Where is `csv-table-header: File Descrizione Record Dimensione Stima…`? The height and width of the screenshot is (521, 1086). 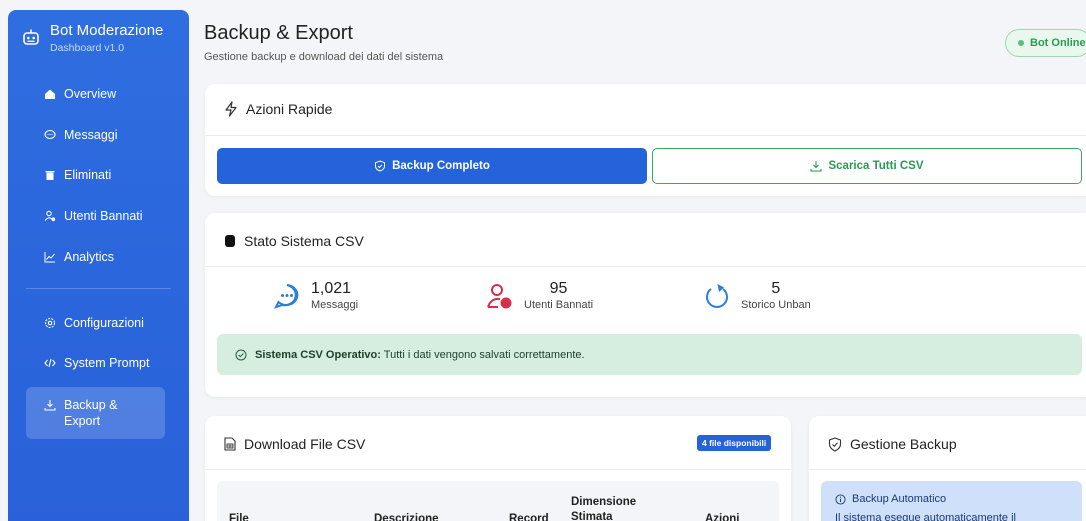 csv-table-header: File Descrizione Record Dimensione Stima… is located at coordinates (498, 501).